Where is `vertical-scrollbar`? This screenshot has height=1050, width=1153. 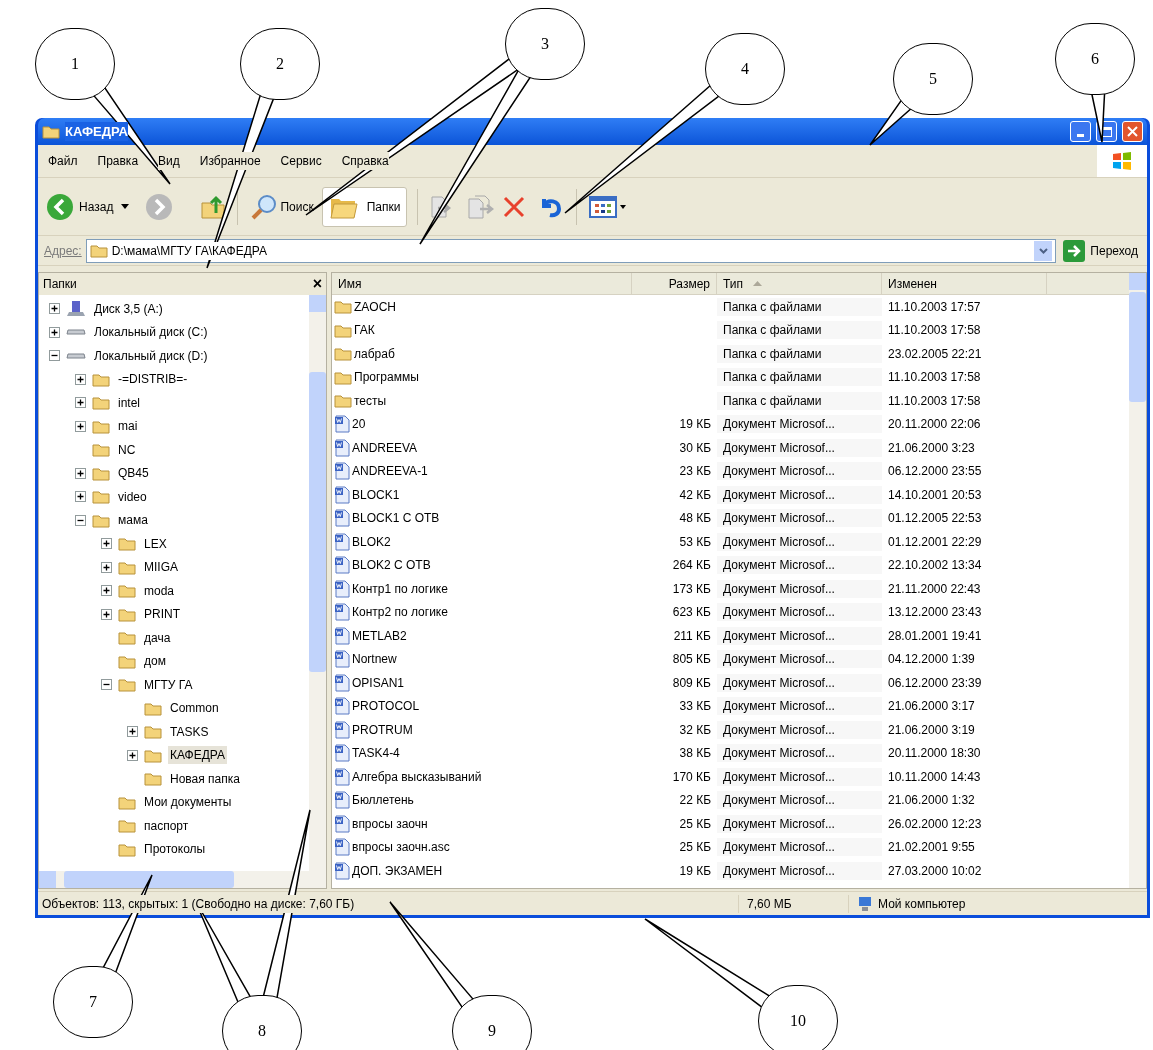 vertical-scrollbar is located at coordinates (317, 583).